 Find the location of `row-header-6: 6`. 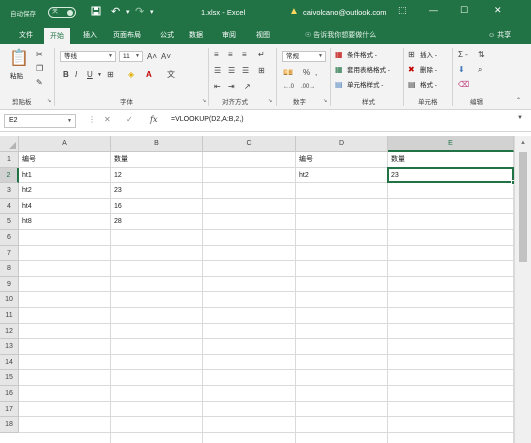

row-header-6: 6 is located at coordinates (9, 238).